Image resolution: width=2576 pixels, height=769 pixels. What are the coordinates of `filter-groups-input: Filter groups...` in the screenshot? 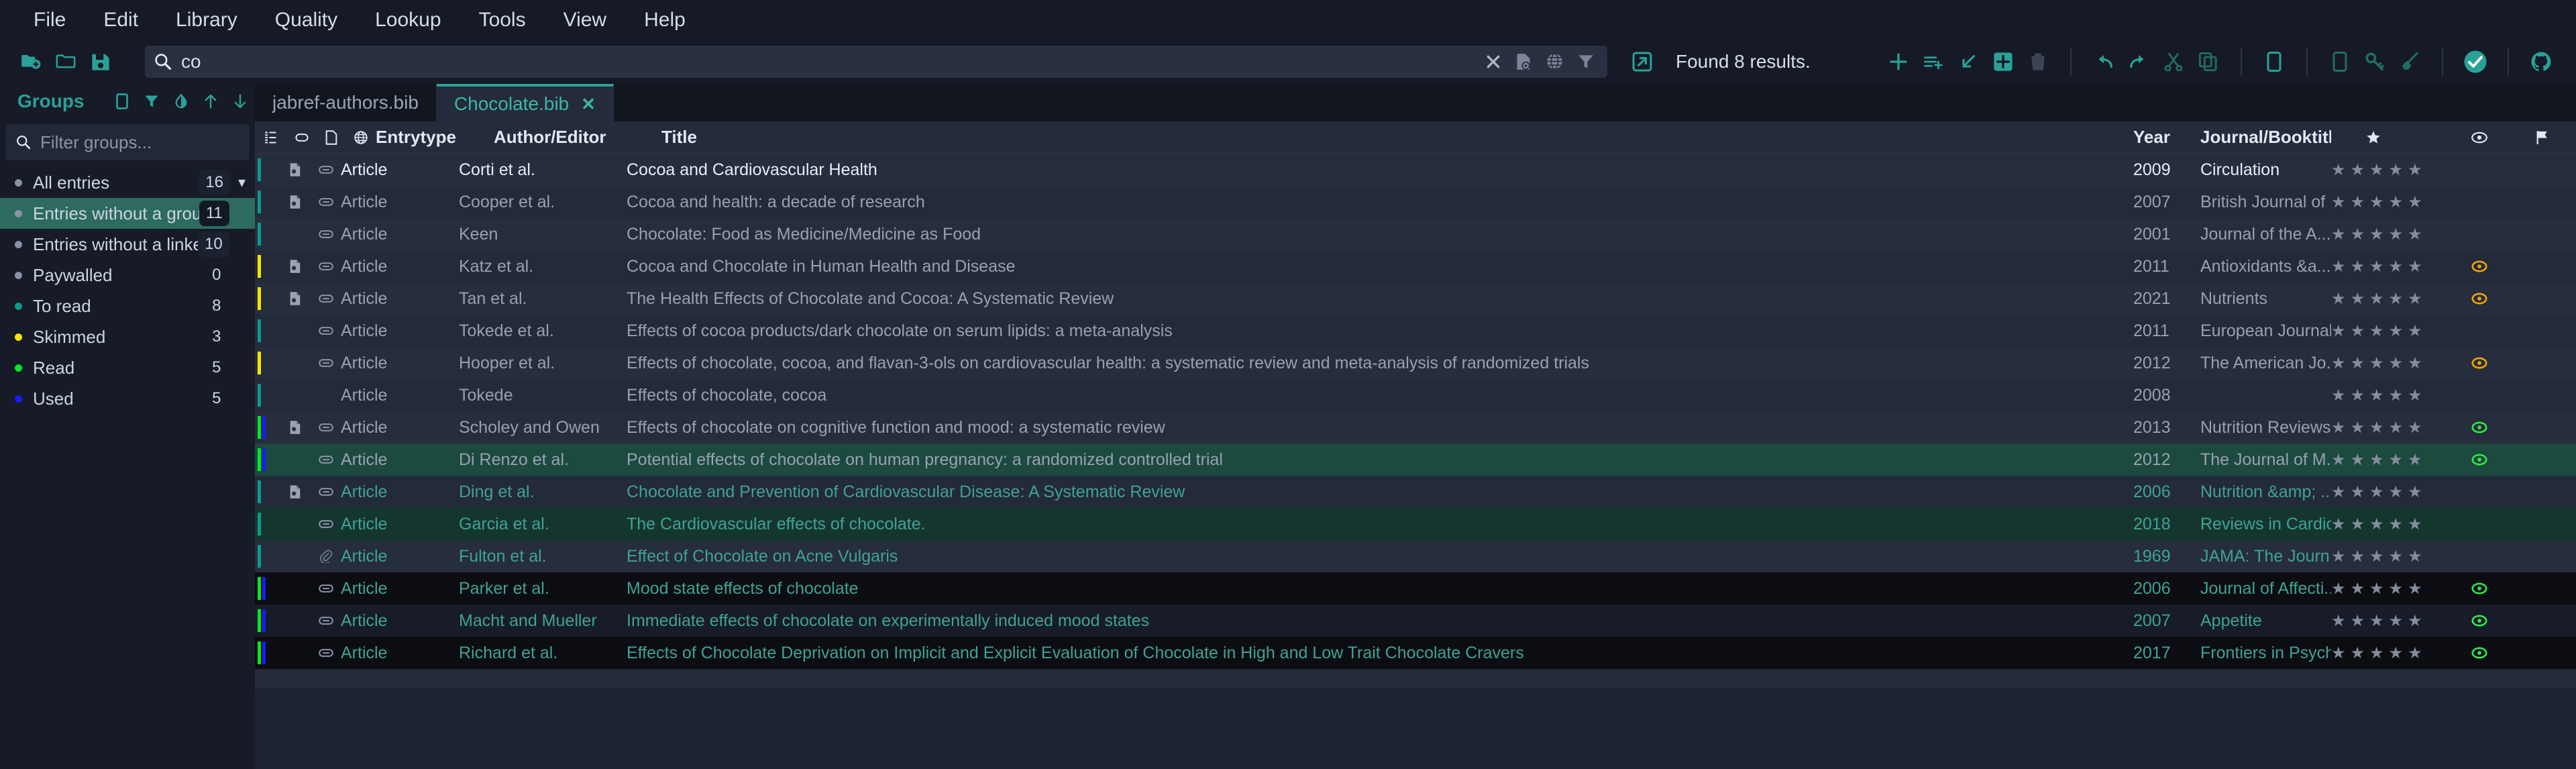 It's located at (127, 142).